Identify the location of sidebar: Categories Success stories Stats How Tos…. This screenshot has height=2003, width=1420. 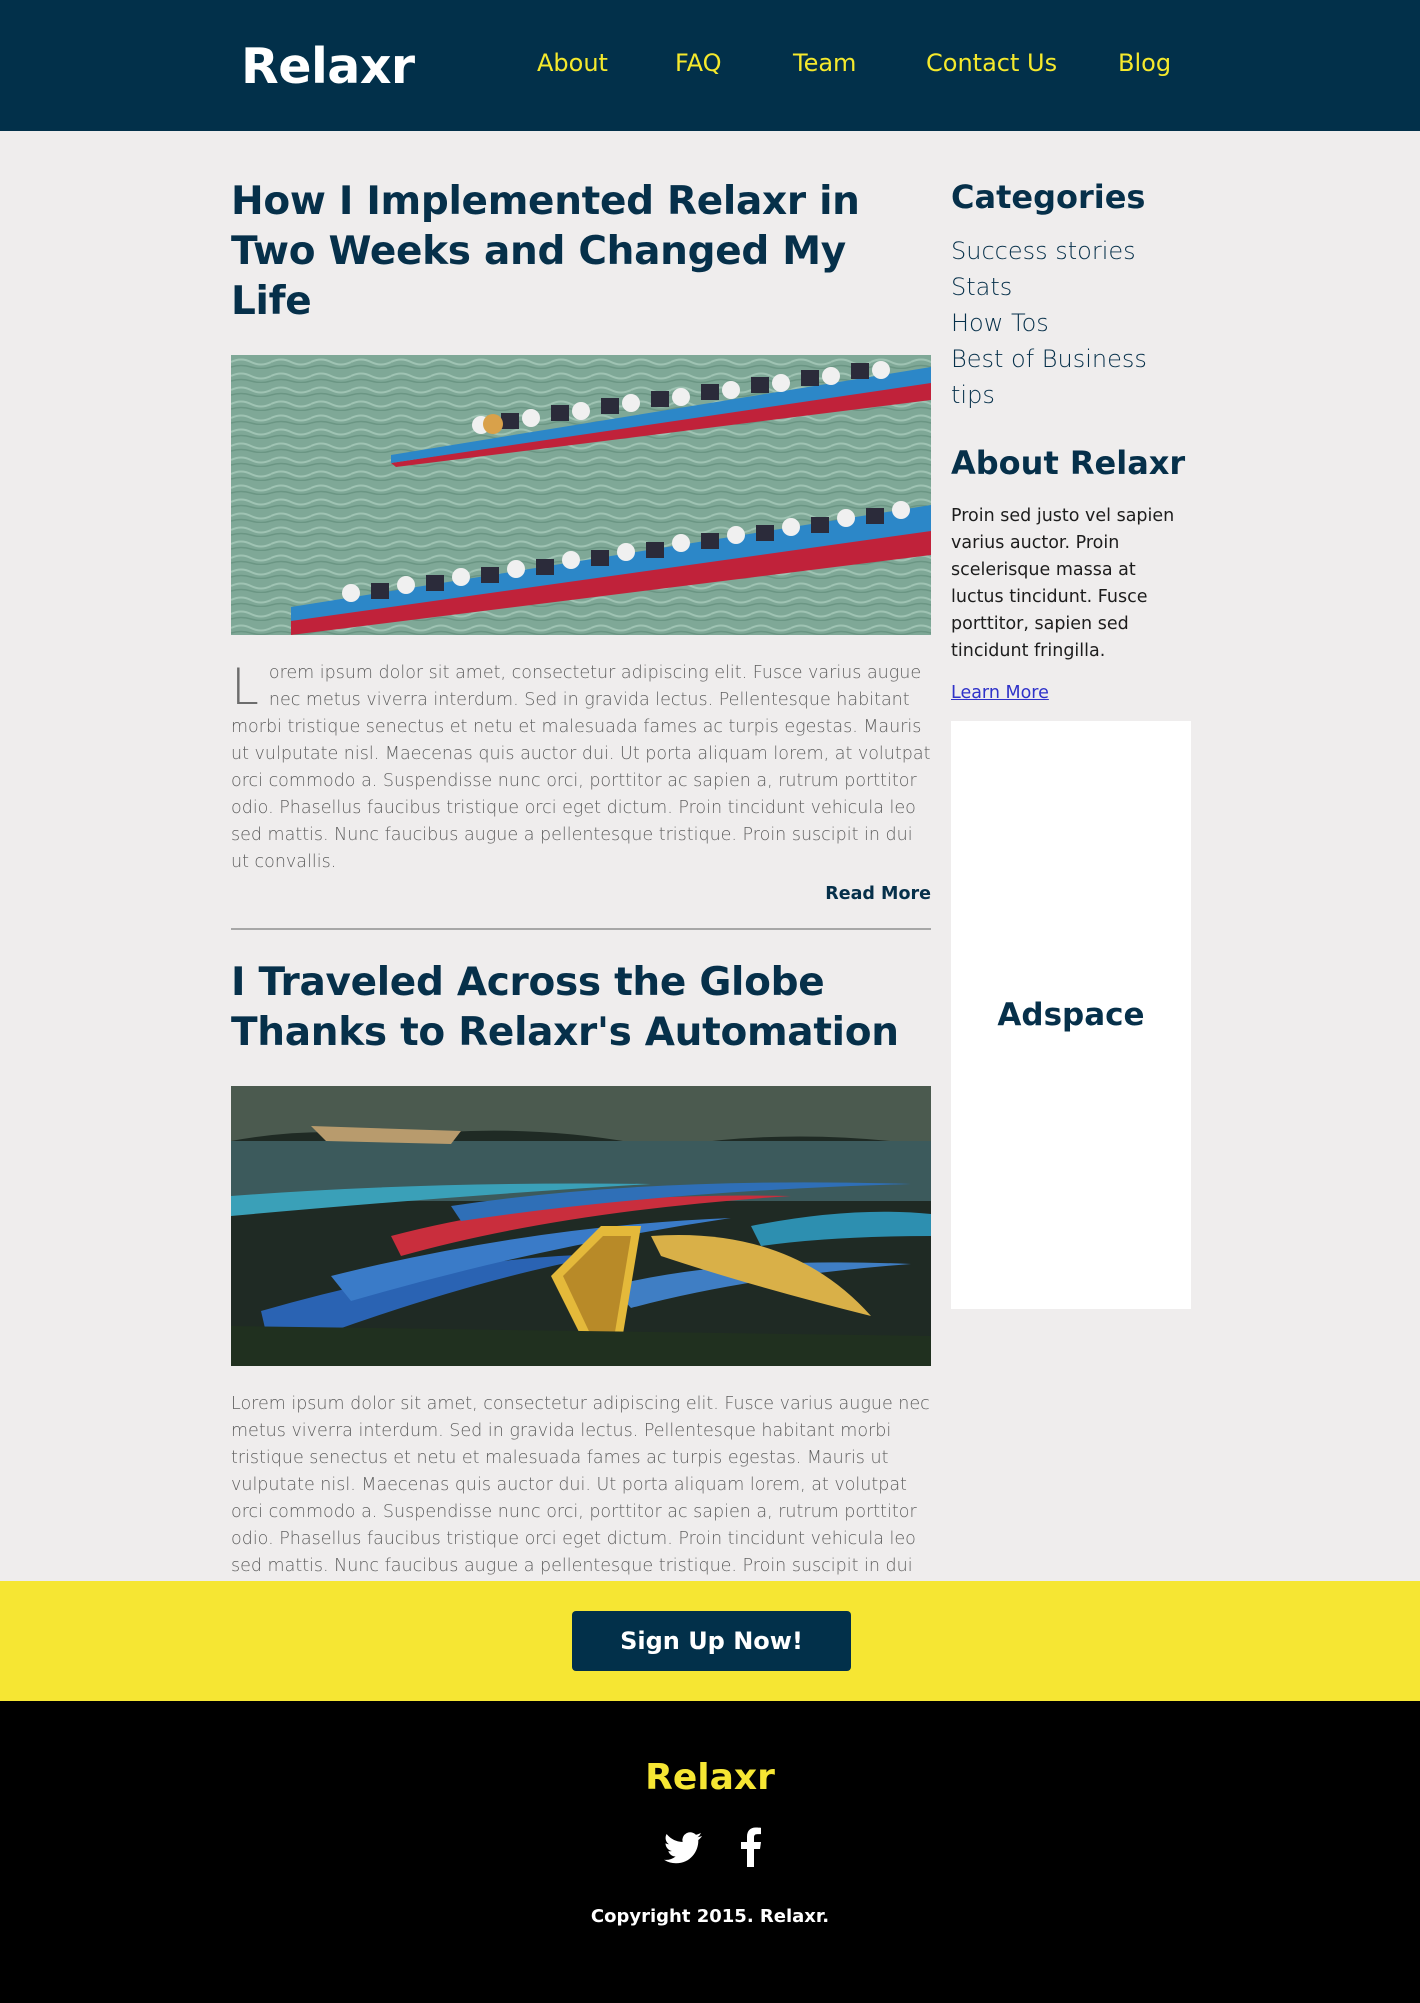
(1071, 743).